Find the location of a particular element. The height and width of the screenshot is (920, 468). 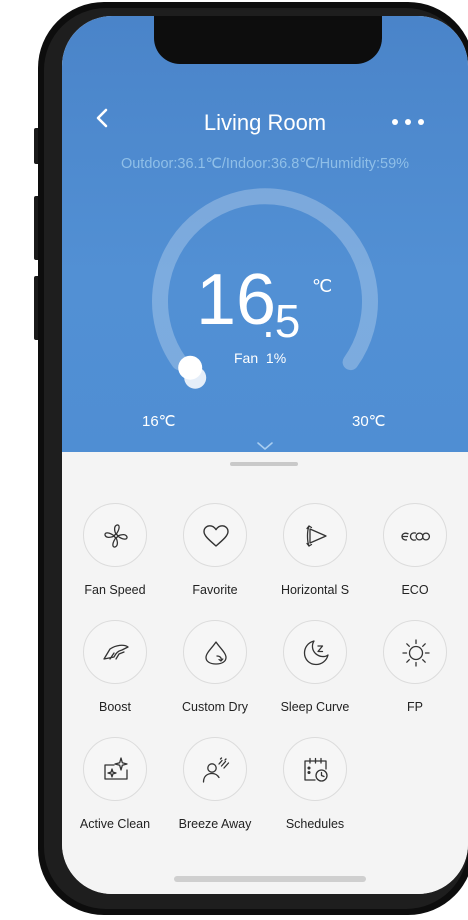

sun-icon is located at coordinates (416, 653).